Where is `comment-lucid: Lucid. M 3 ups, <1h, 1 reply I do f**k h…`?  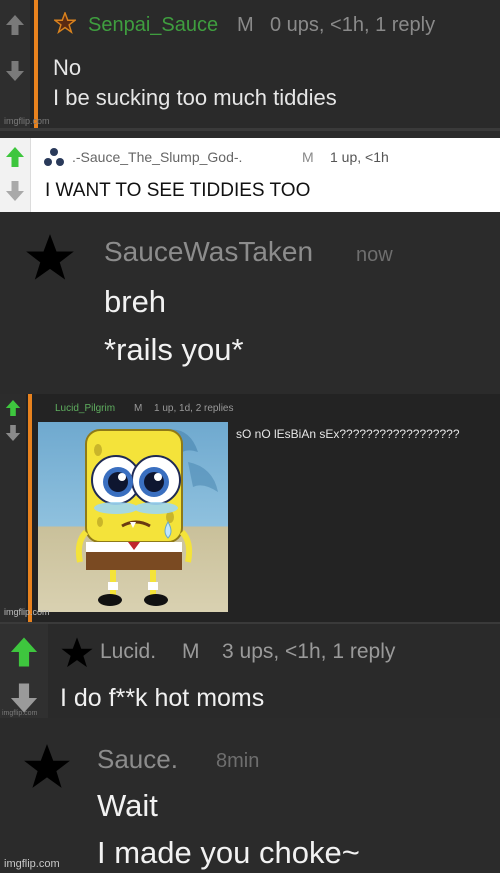
comment-lucid: Lucid. M 3 ups, <1h, 1 reply I do f**k h… is located at coordinates (250, 671).